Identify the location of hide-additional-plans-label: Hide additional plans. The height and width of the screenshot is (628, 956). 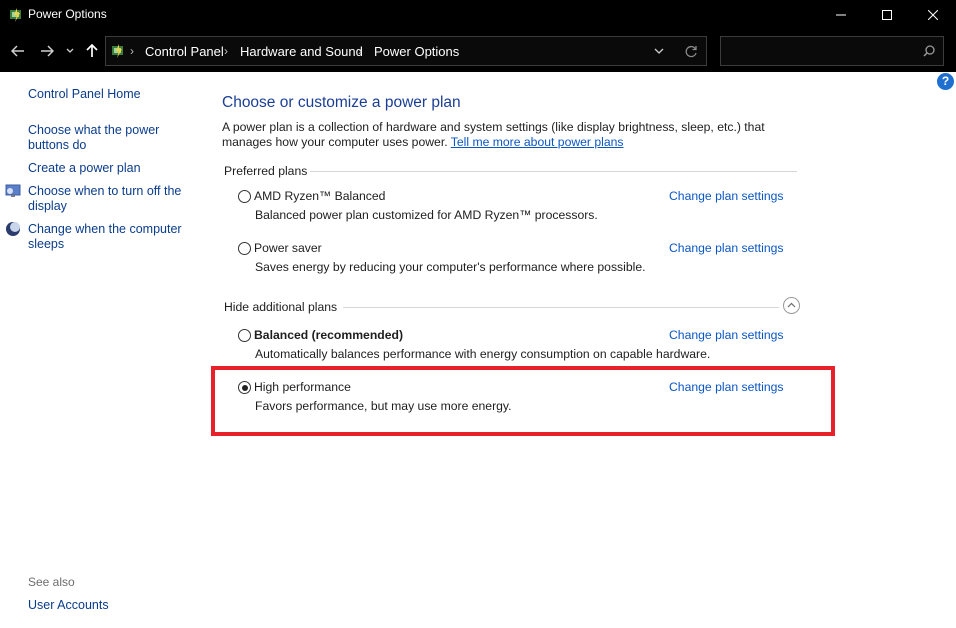
(280, 307).